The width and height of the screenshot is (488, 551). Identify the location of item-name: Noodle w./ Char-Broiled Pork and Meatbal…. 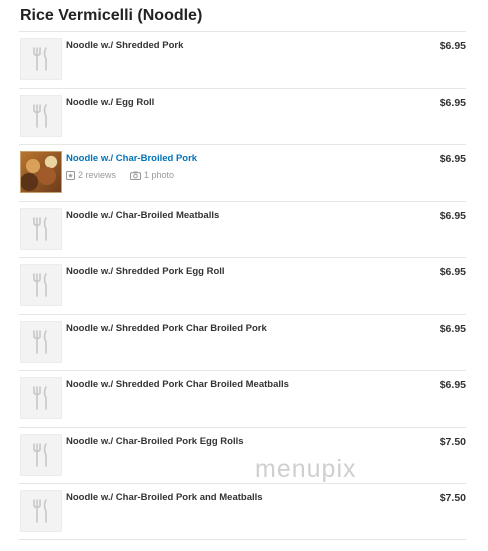
(164, 497).